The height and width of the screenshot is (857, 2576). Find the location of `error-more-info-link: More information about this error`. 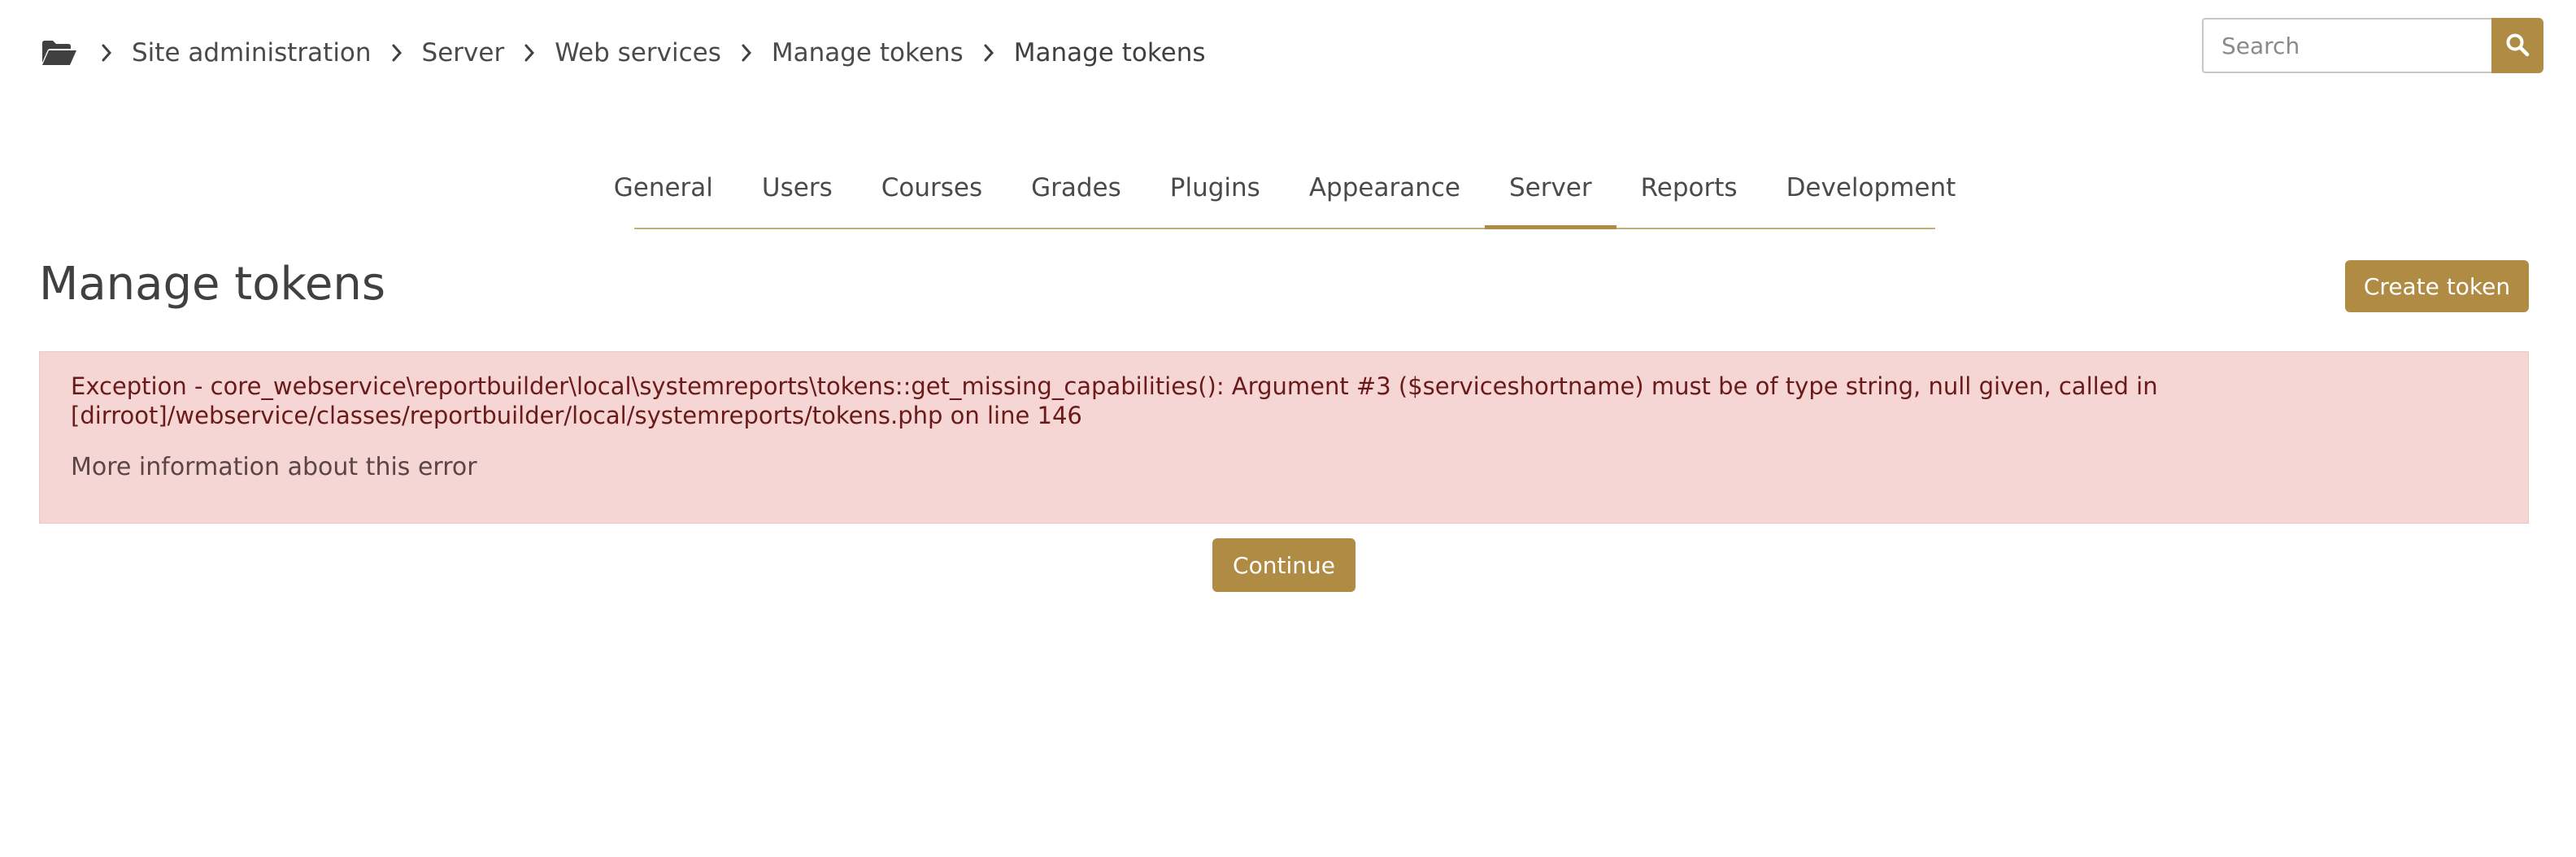

error-more-info-link: More information about this error is located at coordinates (1284, 467).